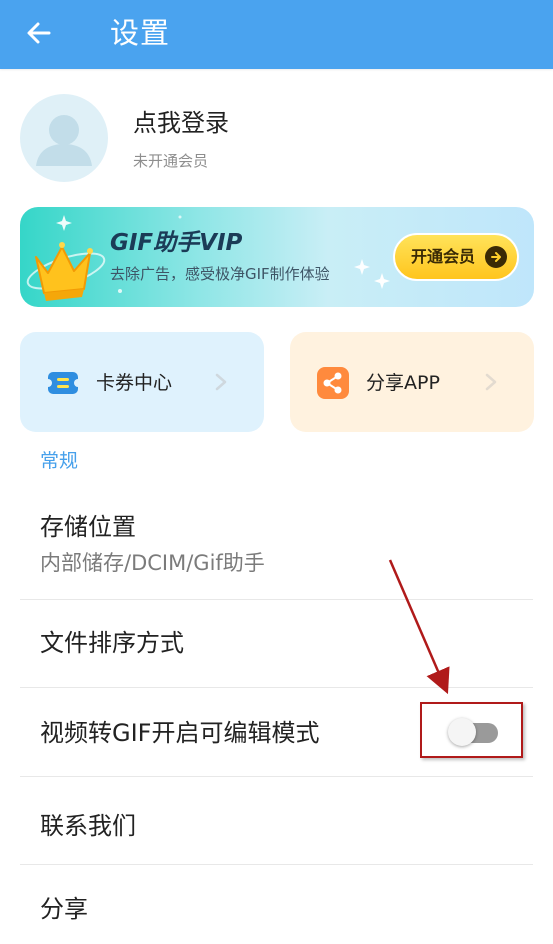 Image resolution: width=553 pixels, height=944 pixels. I want to click on coupon-center-card: 卡券中心, so click(142, 382).